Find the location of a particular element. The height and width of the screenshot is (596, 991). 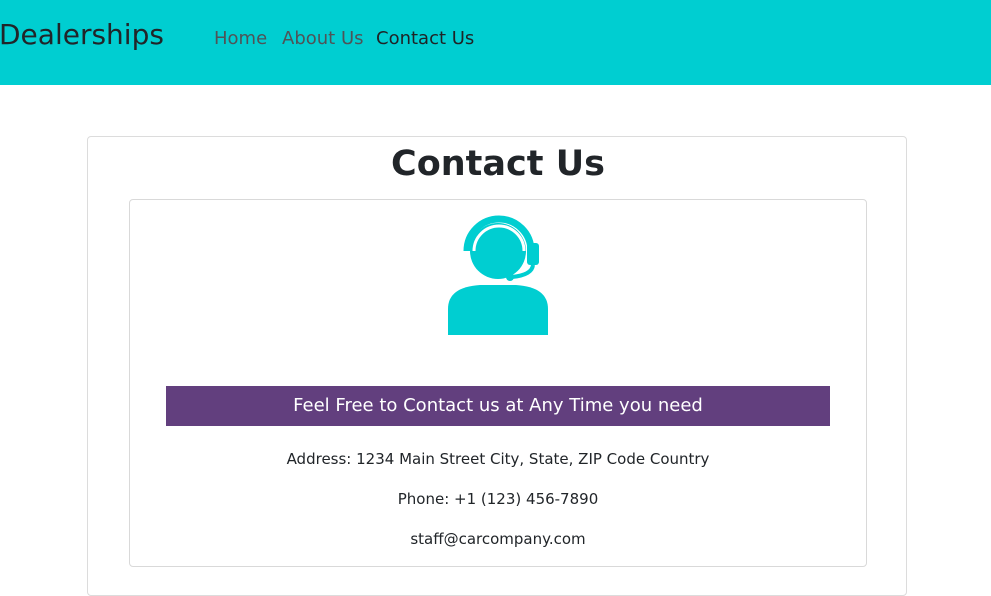

page-title: Contact Us is located at coordinates (498, 164).